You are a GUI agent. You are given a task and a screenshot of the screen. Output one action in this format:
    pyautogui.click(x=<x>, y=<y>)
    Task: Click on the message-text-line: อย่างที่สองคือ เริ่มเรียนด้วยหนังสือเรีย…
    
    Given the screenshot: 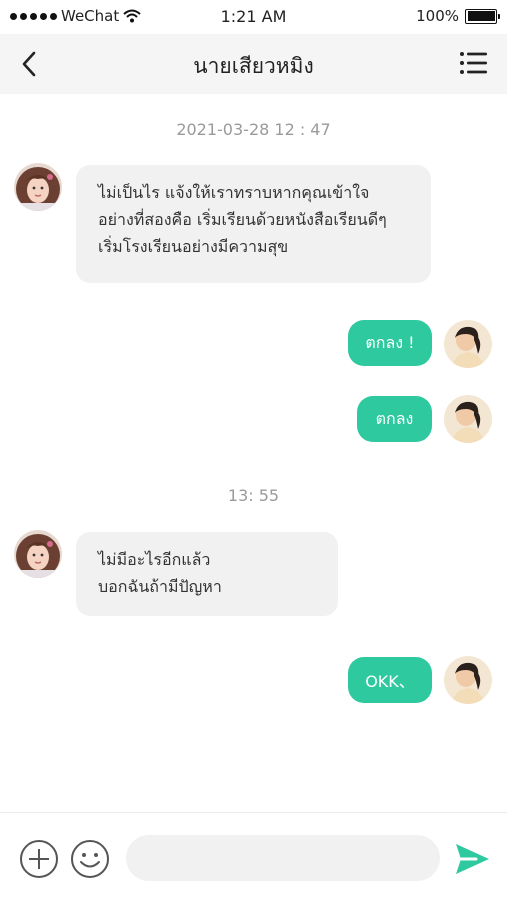 What is the action you would take?
    pyautogui.click(x=242, y=219)
    